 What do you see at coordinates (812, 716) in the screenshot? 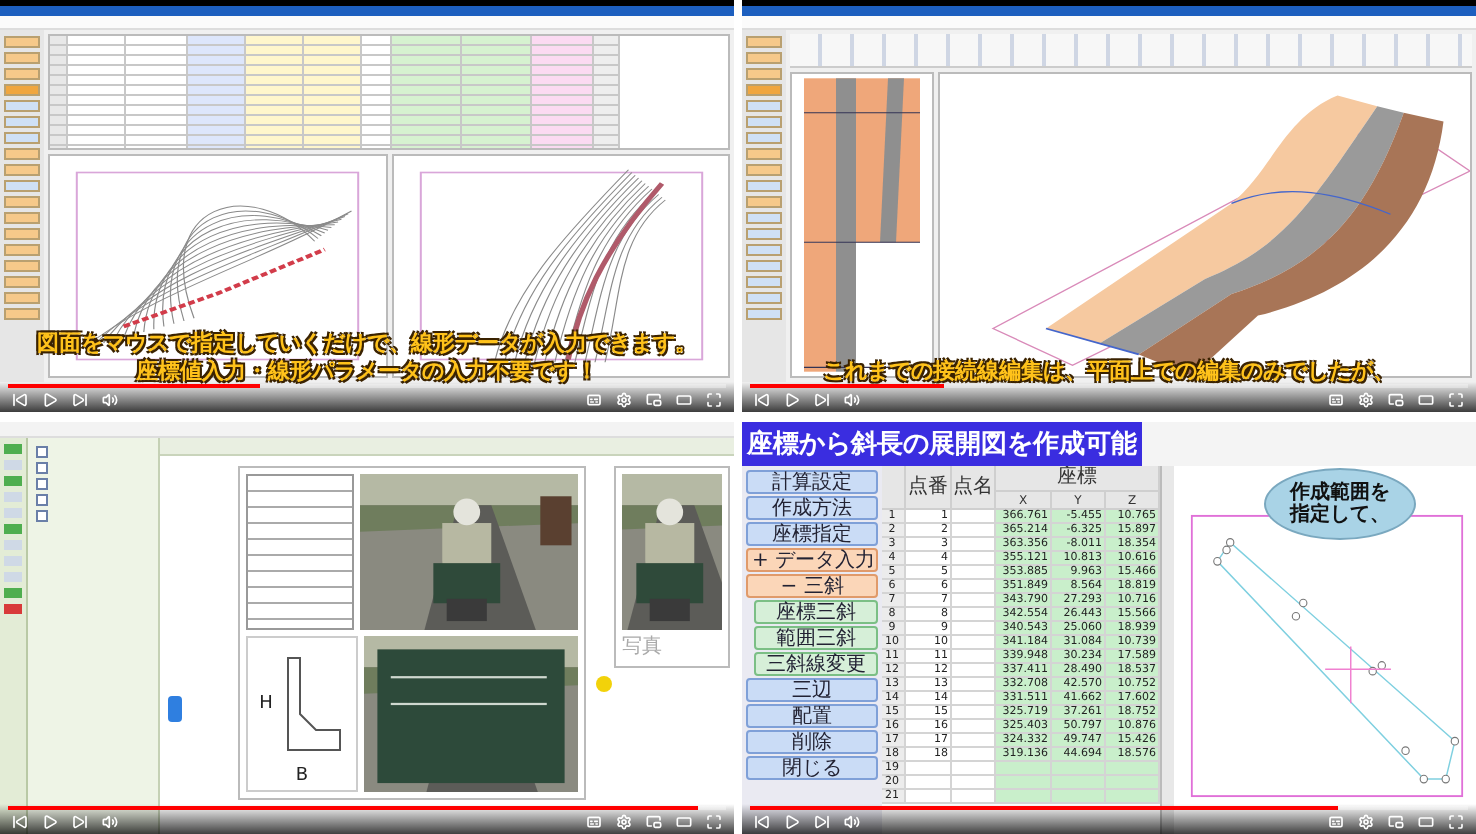
I see `sidebar-button: 配置` at bounding box center [812, 716].